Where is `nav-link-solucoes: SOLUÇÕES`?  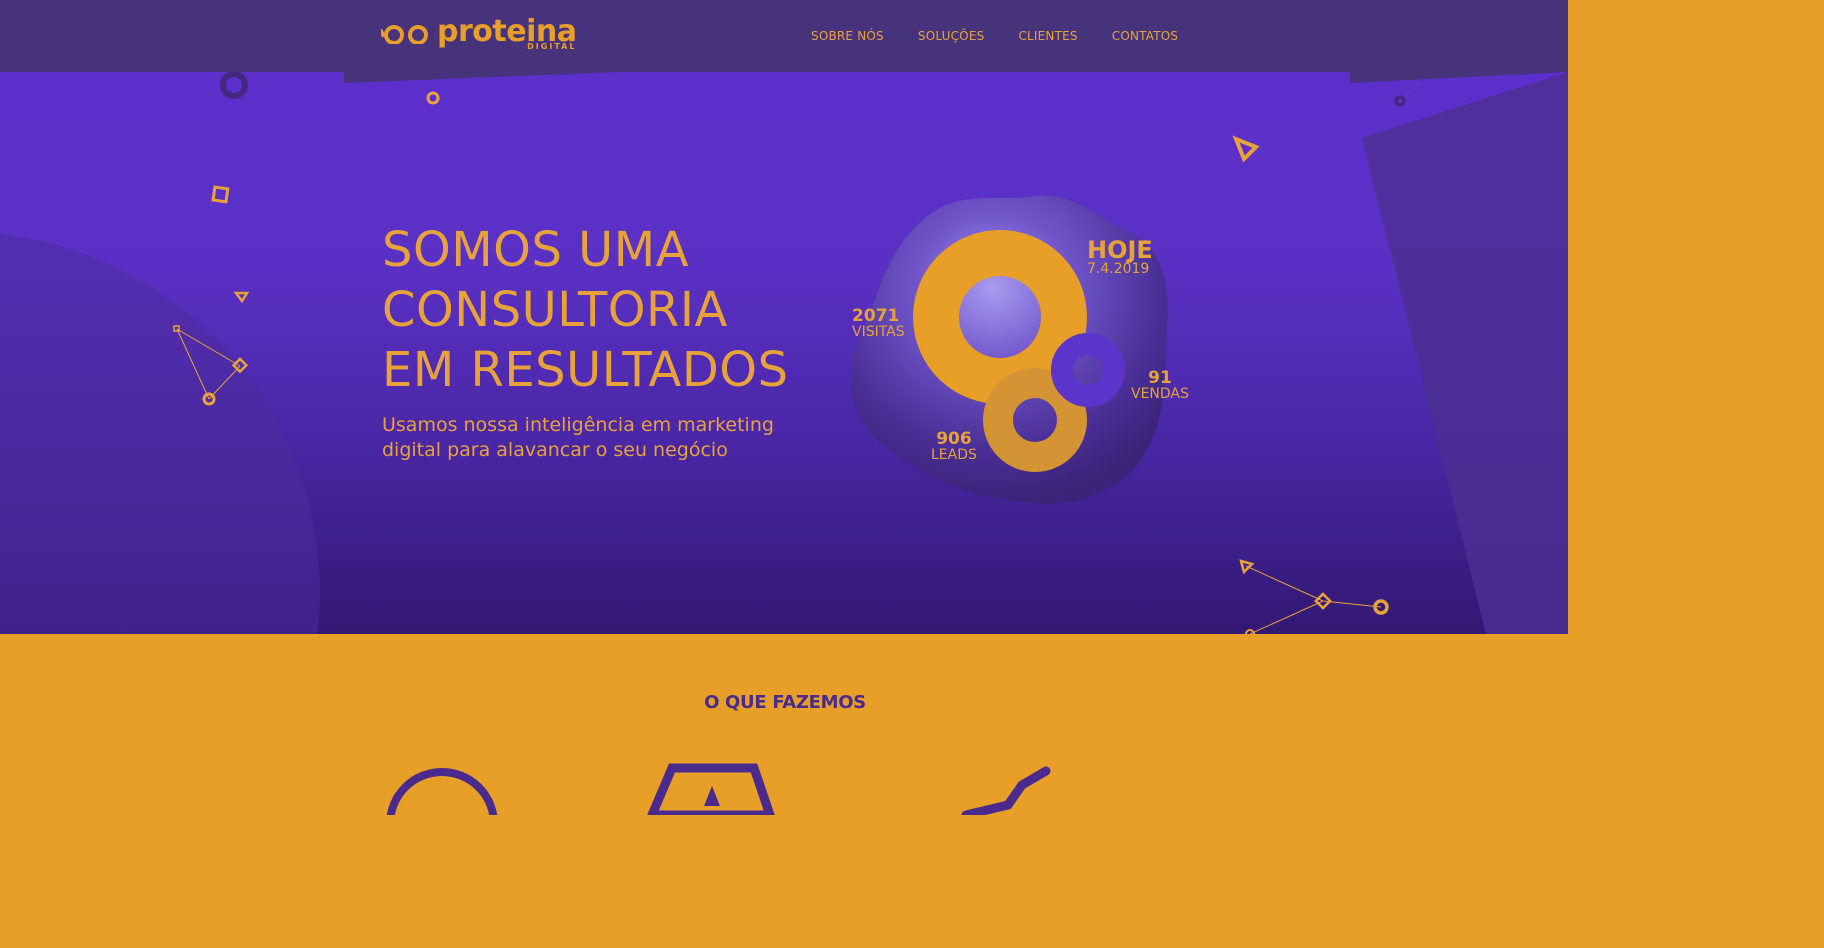
nav-link-solucoes: SOLUÇÕES is located at coordinates (951, 36).